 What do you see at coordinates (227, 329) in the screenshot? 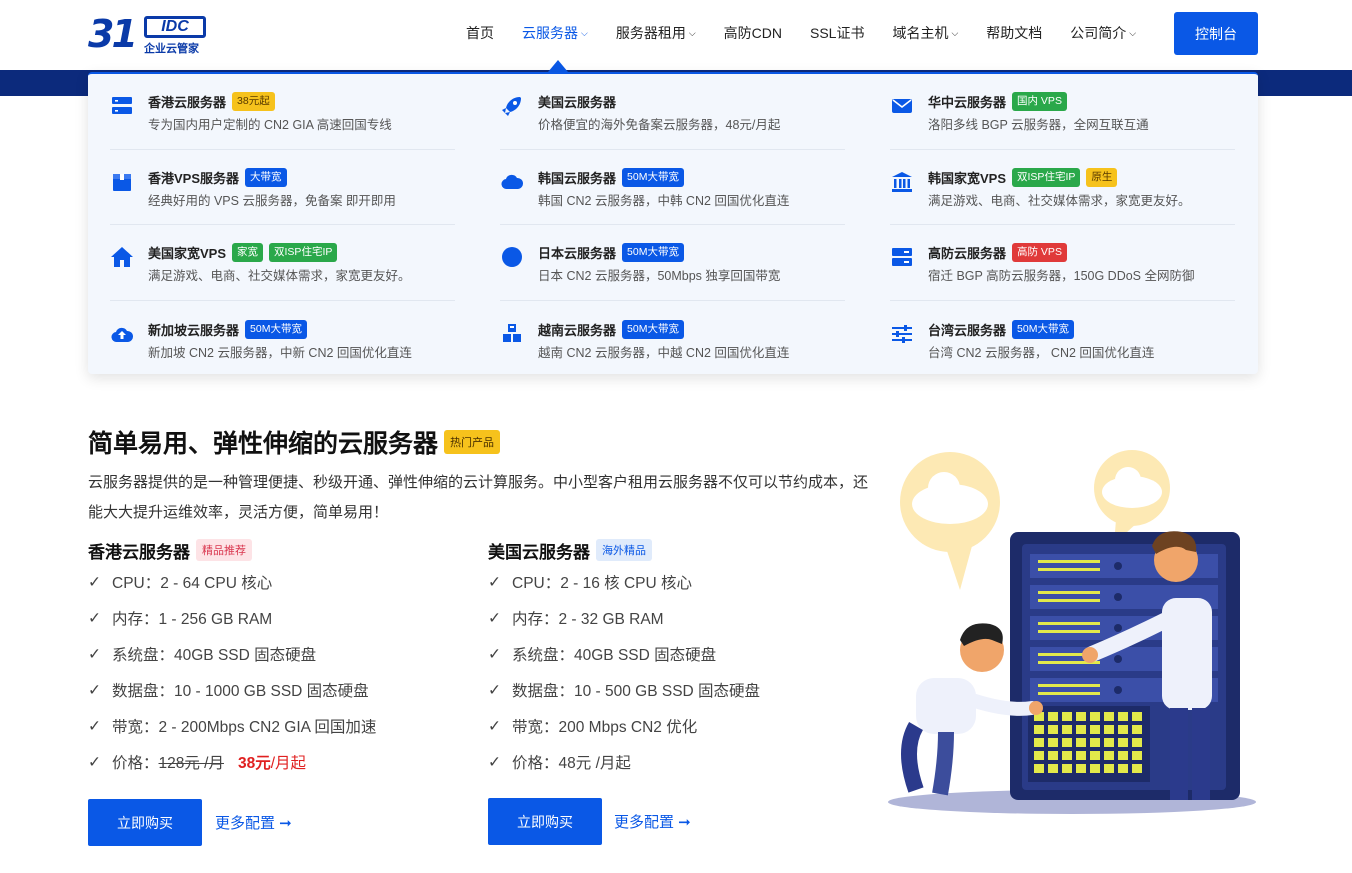
I see `dropdown-item-title: 新加坡云服务器 50M大带宽` at bounding box center [227, 329].